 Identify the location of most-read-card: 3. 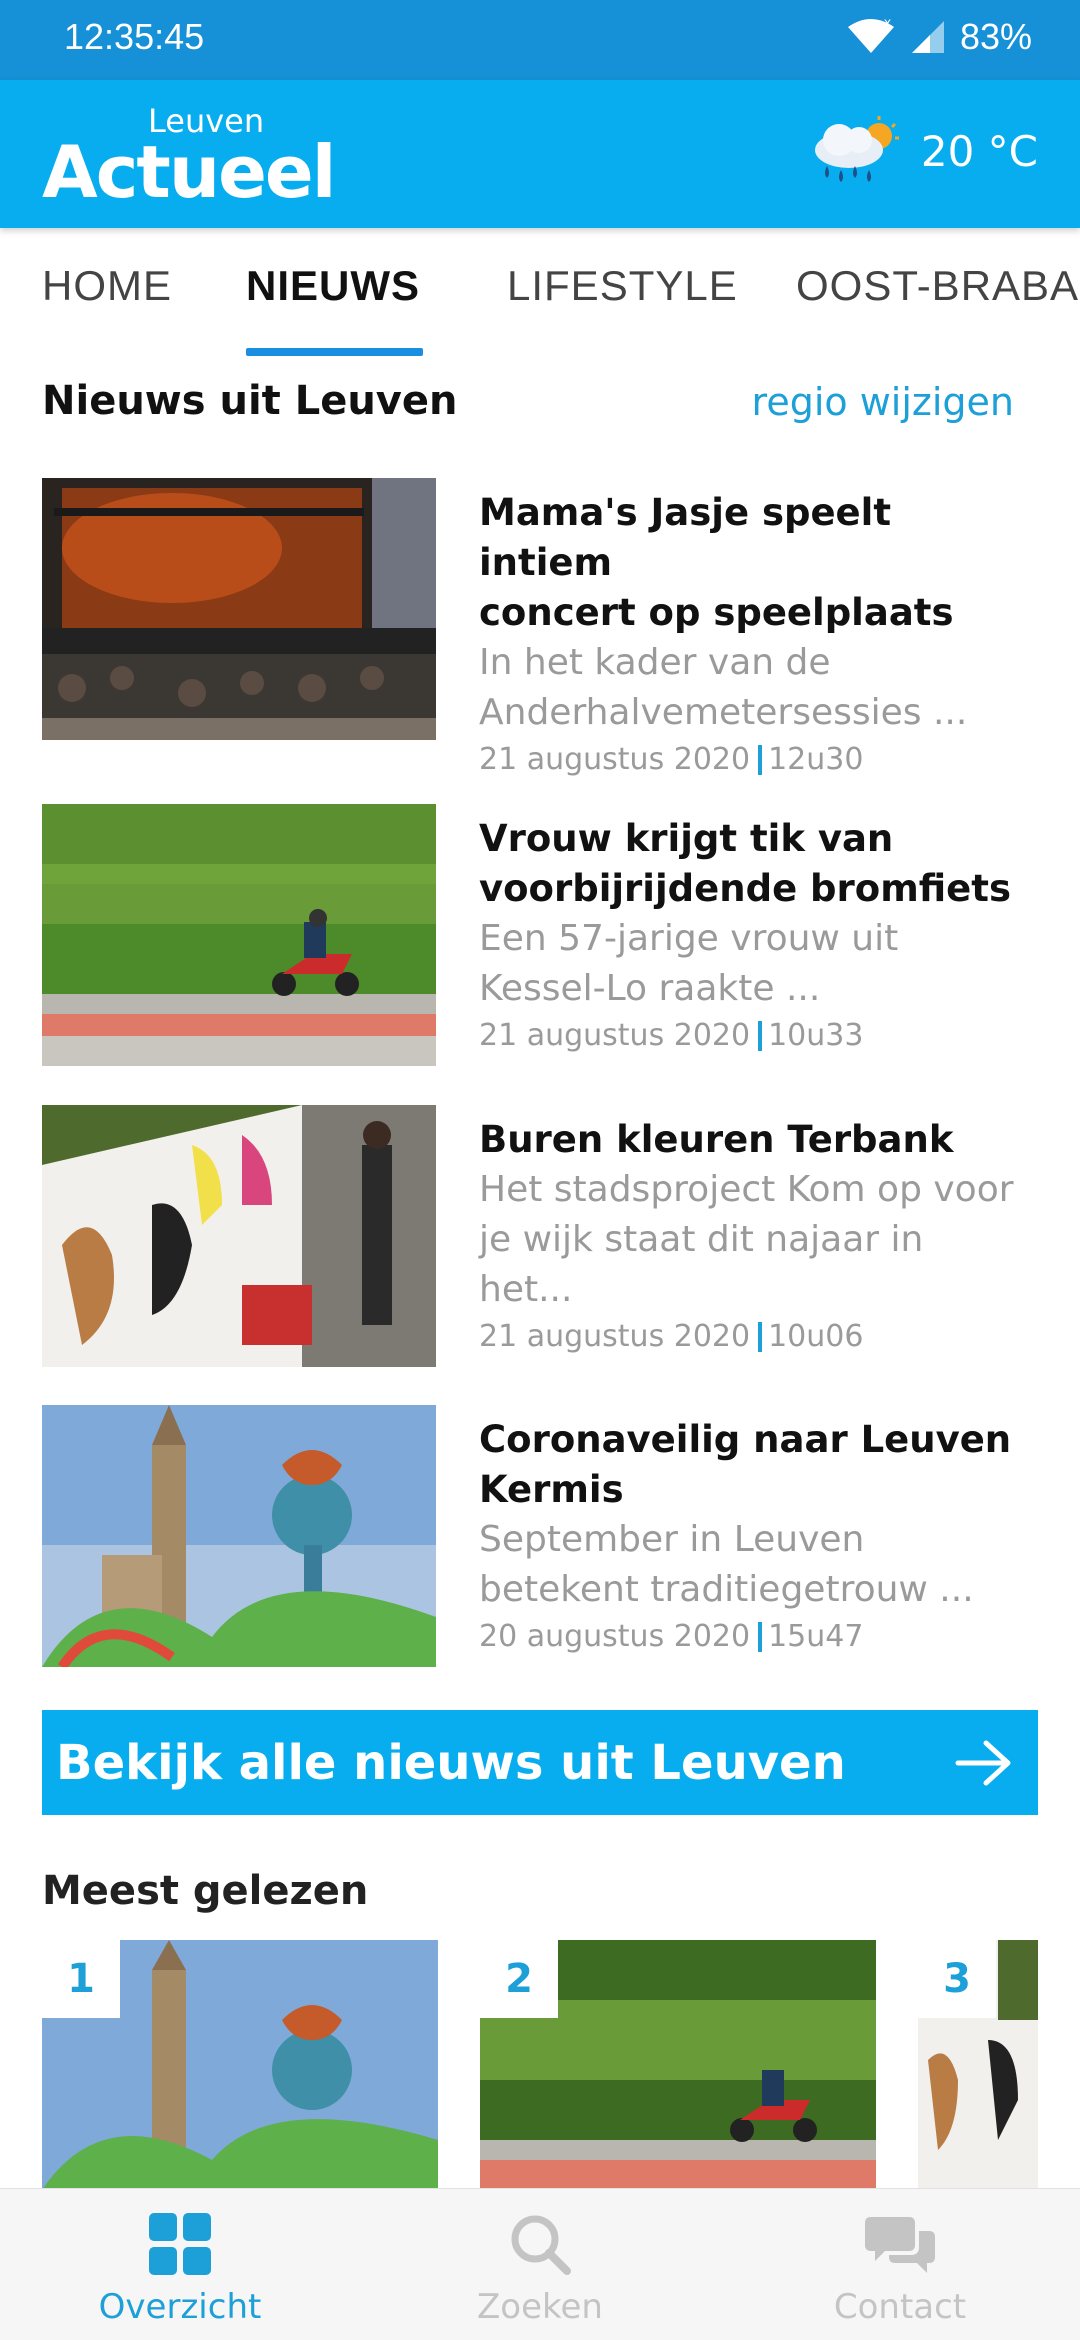
(978, 2065).